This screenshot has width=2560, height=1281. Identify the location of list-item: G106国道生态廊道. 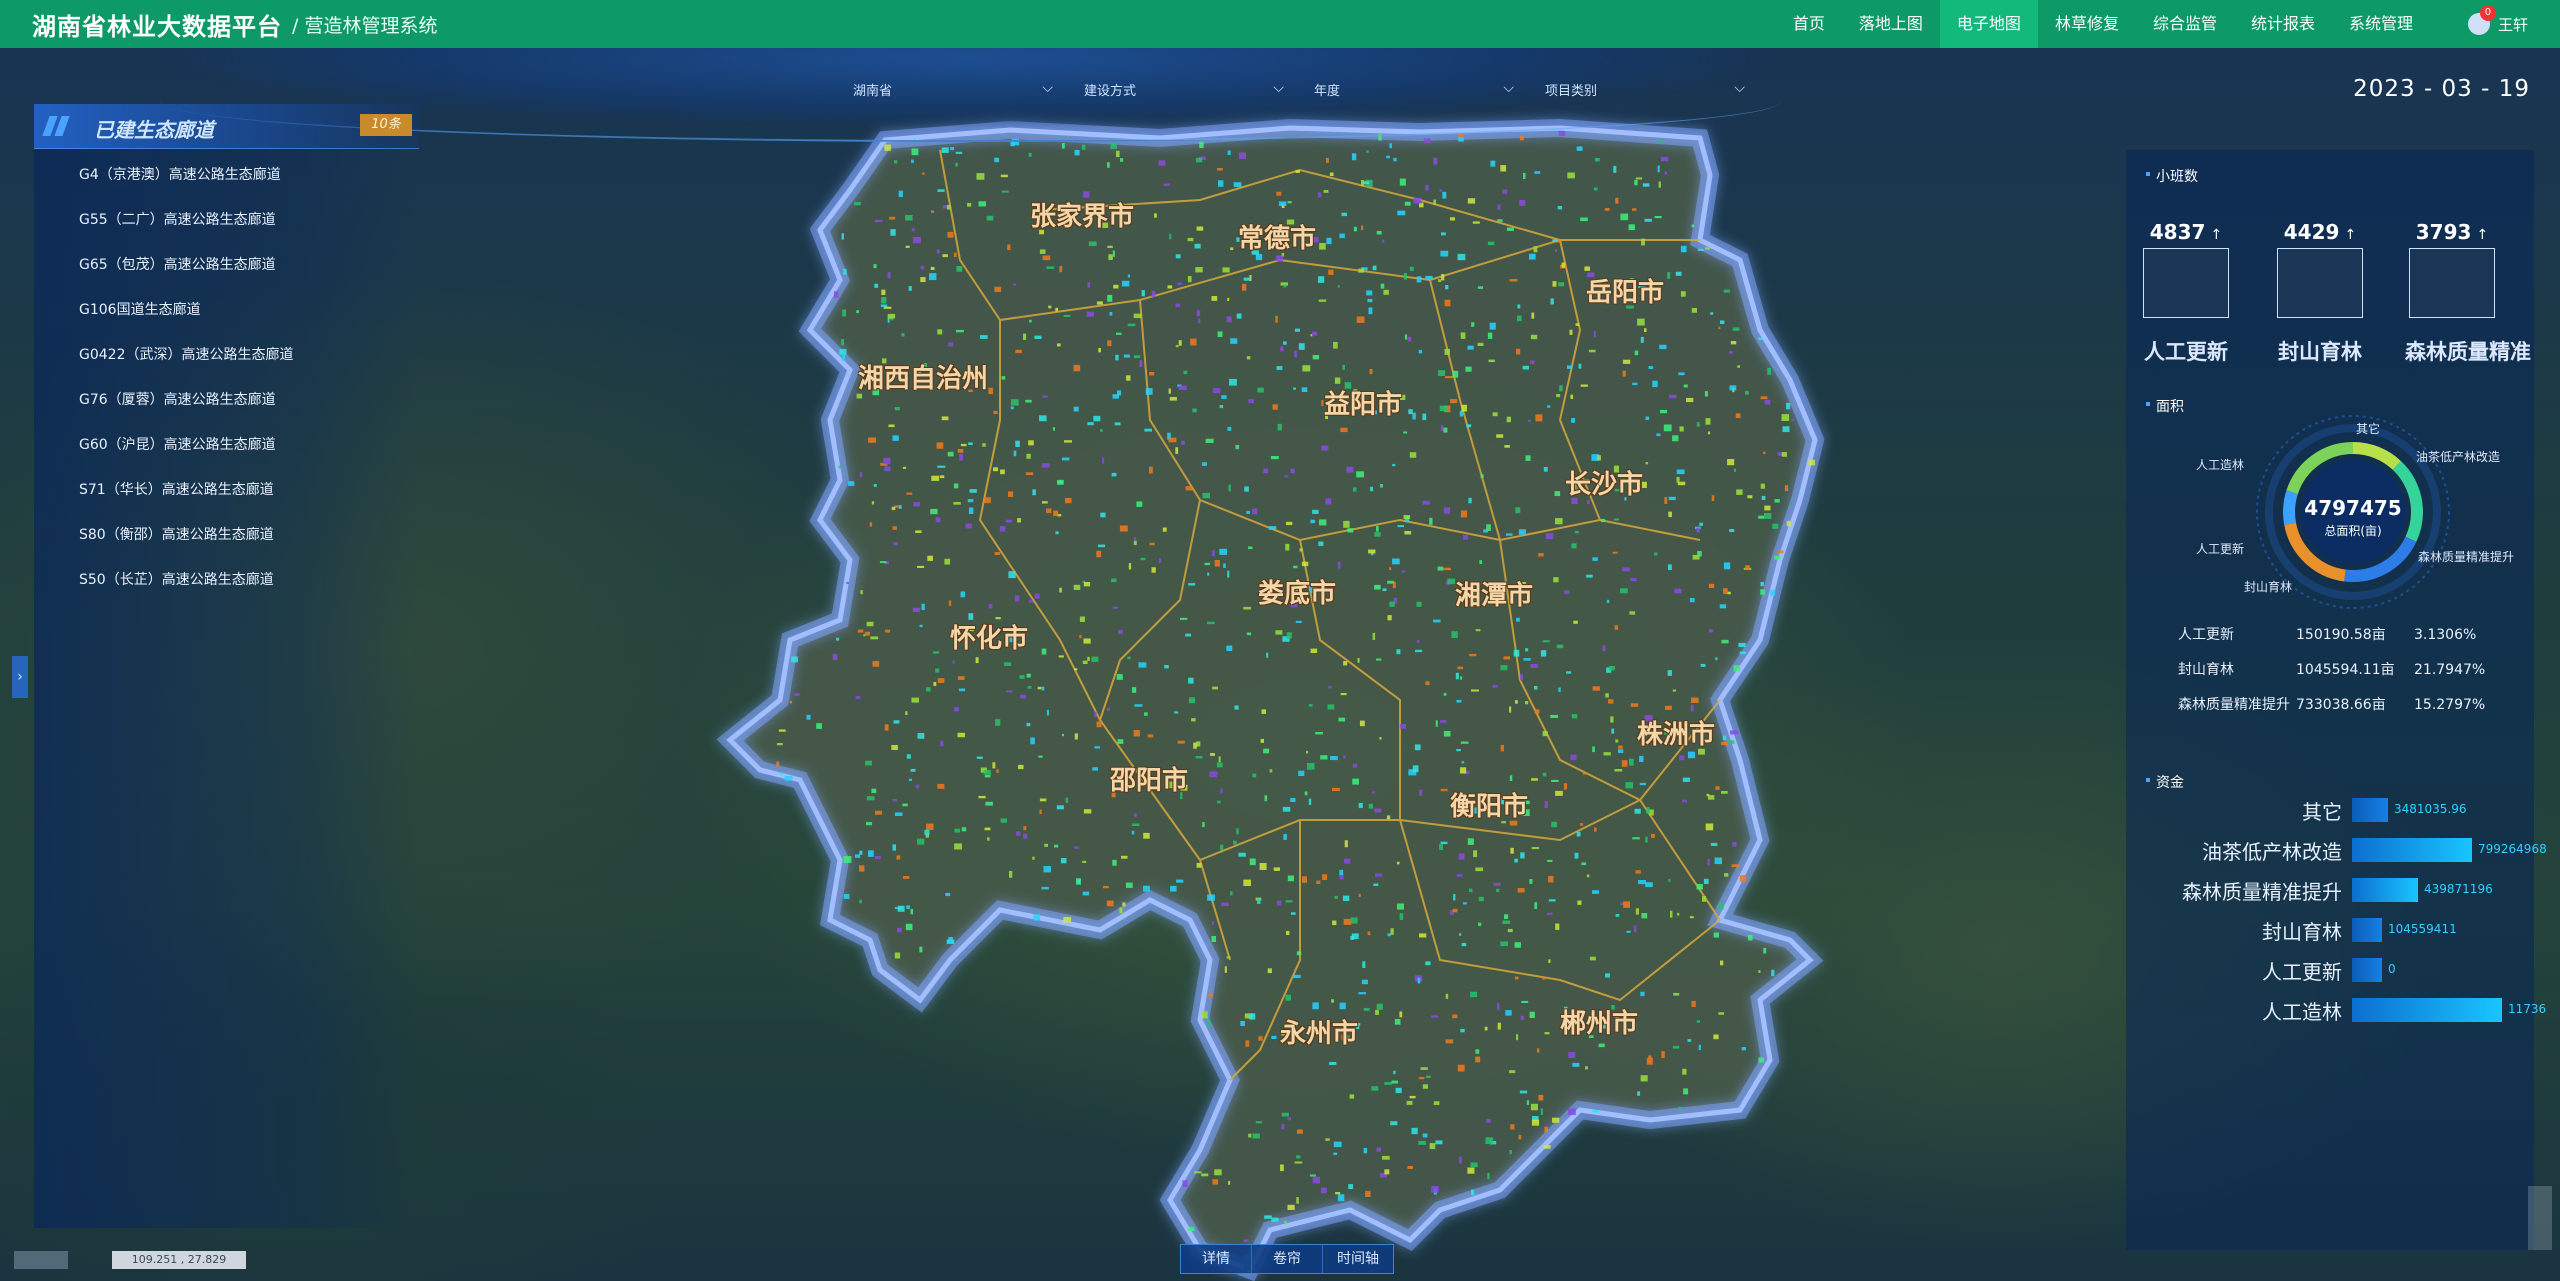
(226, 310).